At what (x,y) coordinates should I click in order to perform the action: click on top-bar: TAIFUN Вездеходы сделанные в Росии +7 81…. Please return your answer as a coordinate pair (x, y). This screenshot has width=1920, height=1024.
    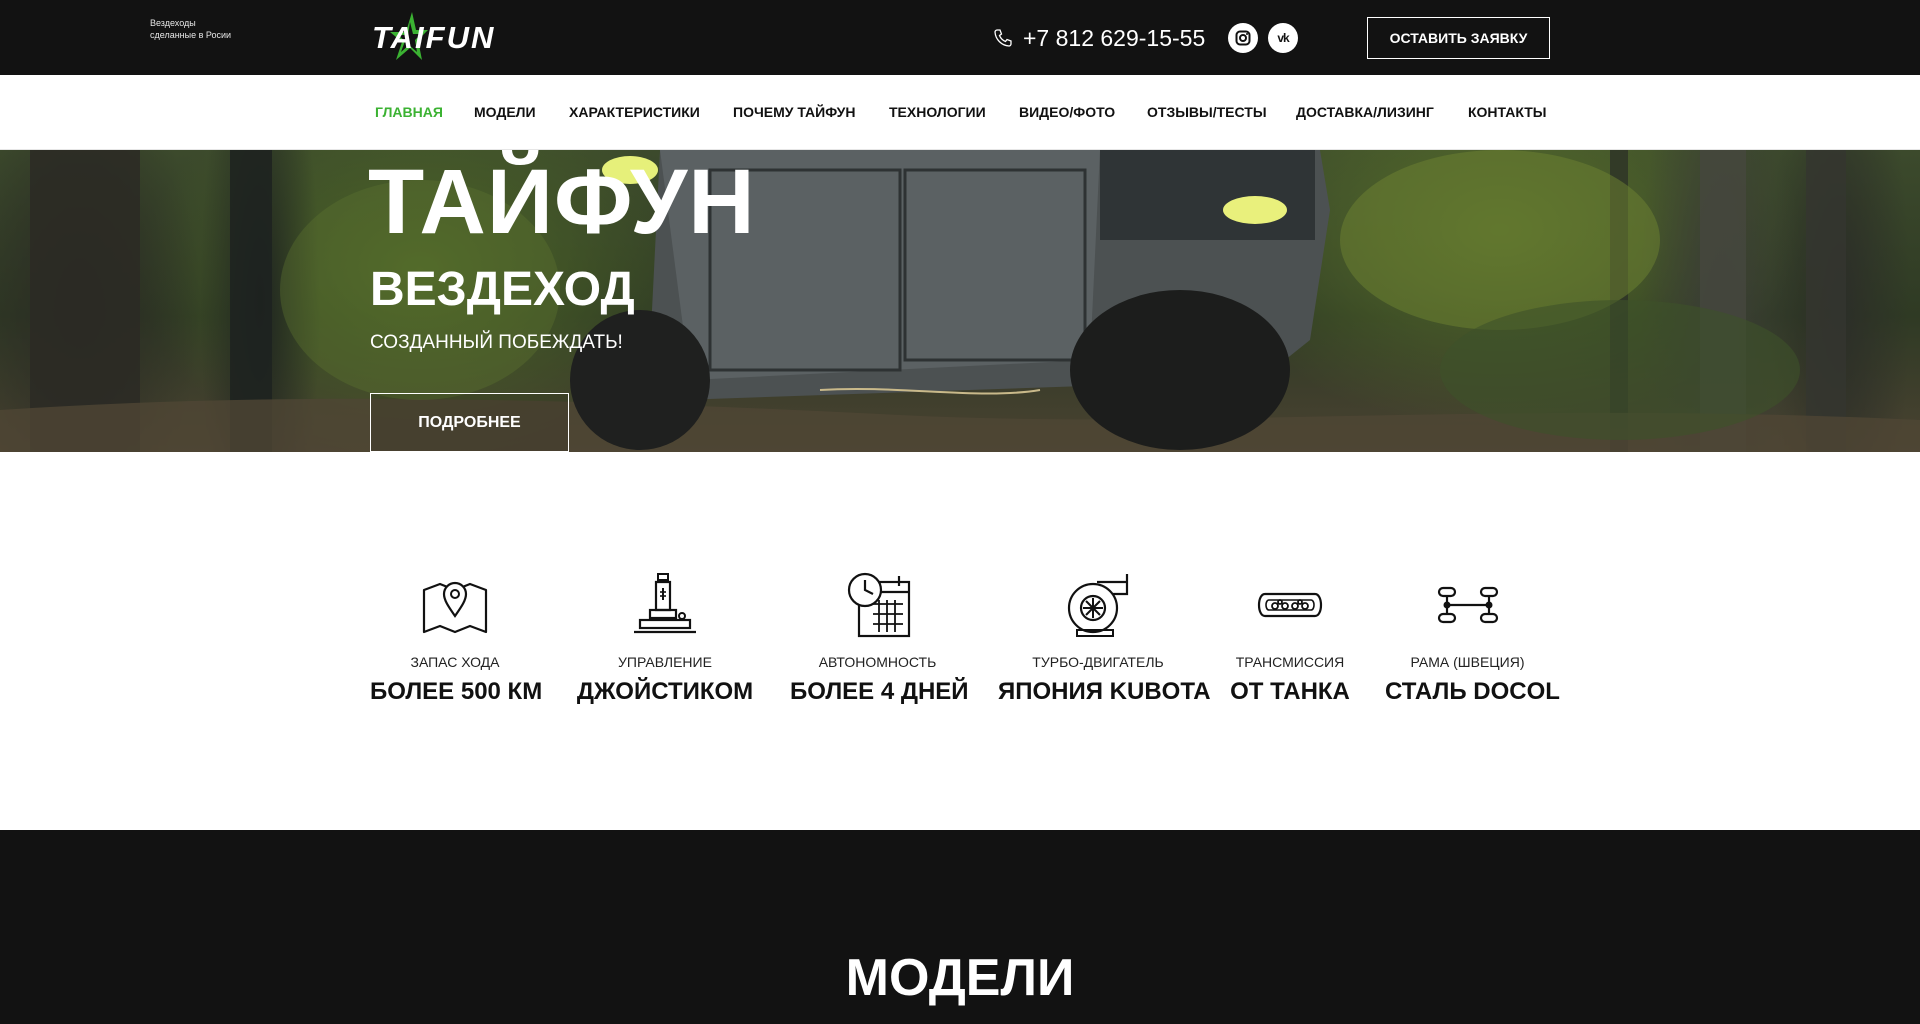
    Looking at the image, I should click on (960, 37).